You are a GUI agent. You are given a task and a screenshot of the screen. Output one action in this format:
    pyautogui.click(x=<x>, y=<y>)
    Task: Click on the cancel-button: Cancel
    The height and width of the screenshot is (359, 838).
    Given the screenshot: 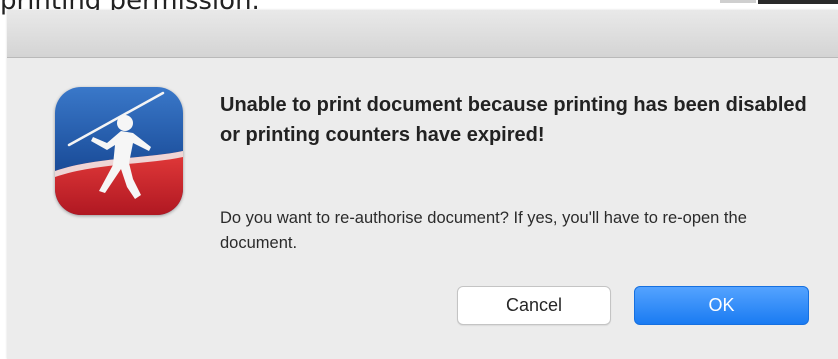 What is the action you would take?
    pyautogui.click(x=534, y=305)
    